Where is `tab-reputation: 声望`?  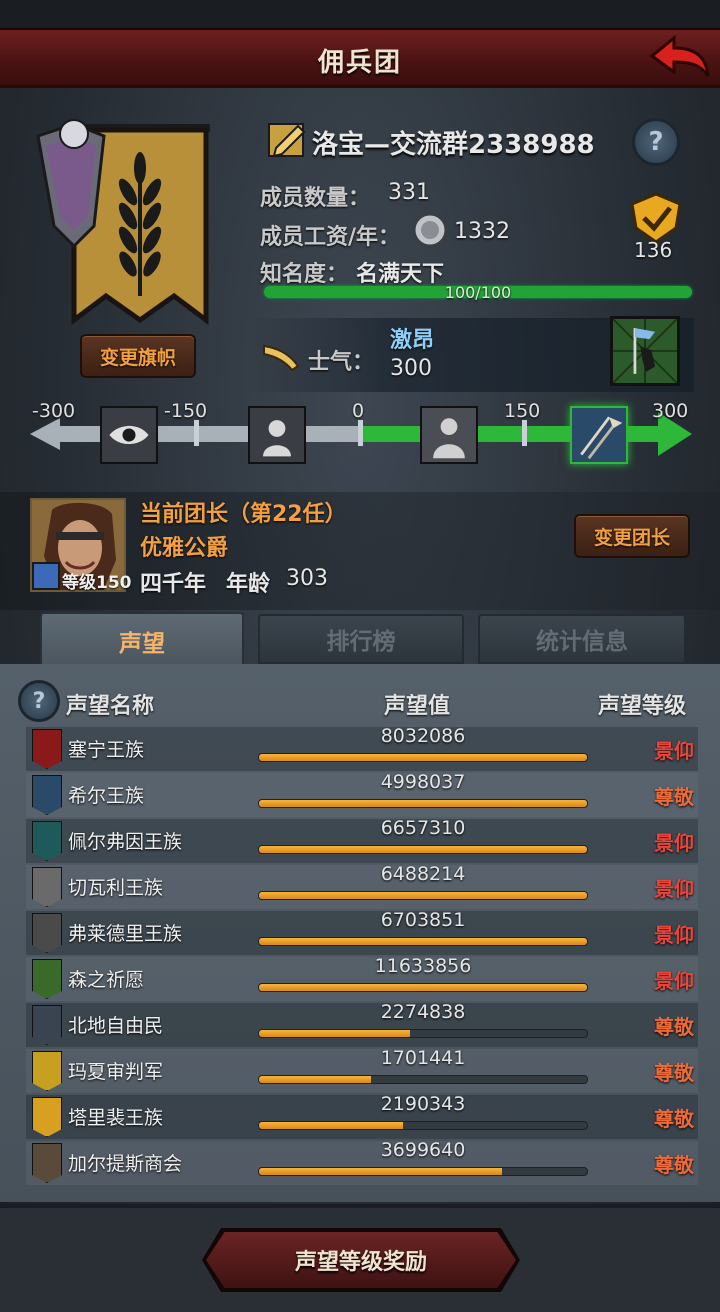
tab-reputation: 声望 is located at coordinates (142, 640).